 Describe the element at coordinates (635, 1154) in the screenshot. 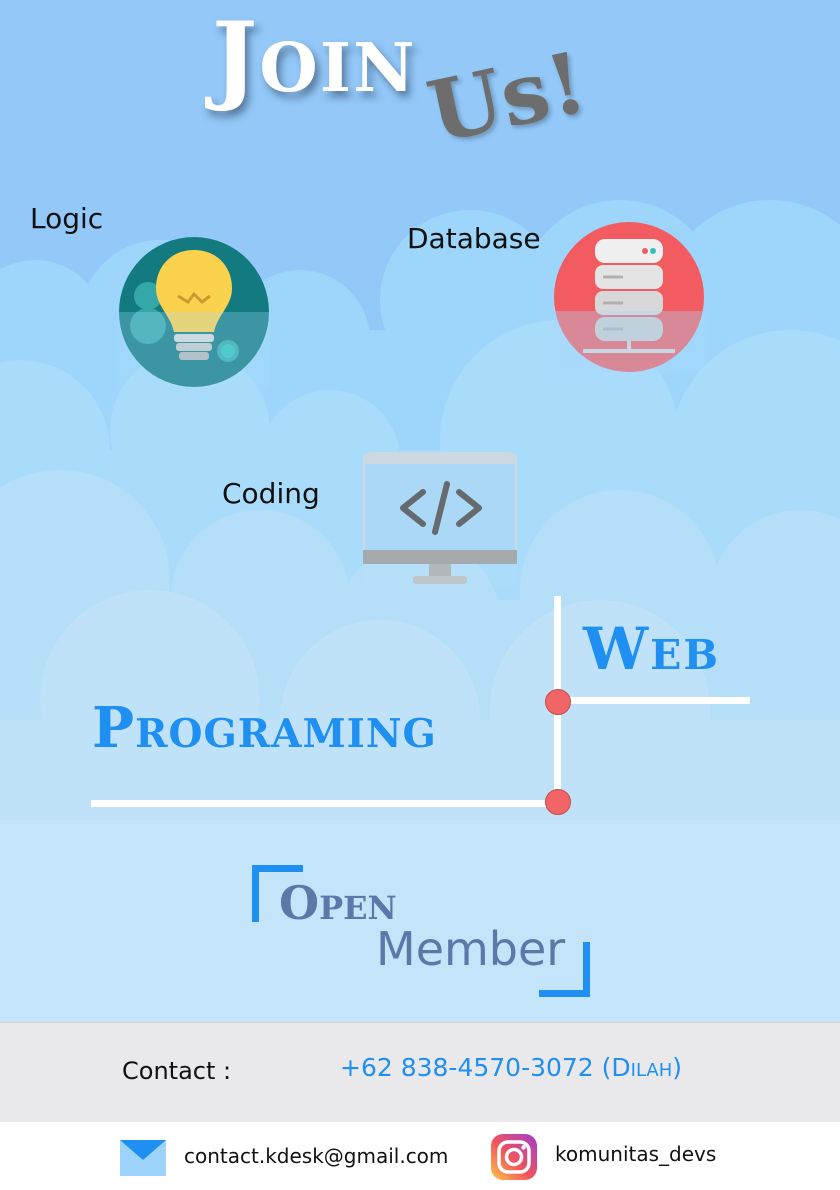

I see `instagram-handle: komunitas_devs` at that location.